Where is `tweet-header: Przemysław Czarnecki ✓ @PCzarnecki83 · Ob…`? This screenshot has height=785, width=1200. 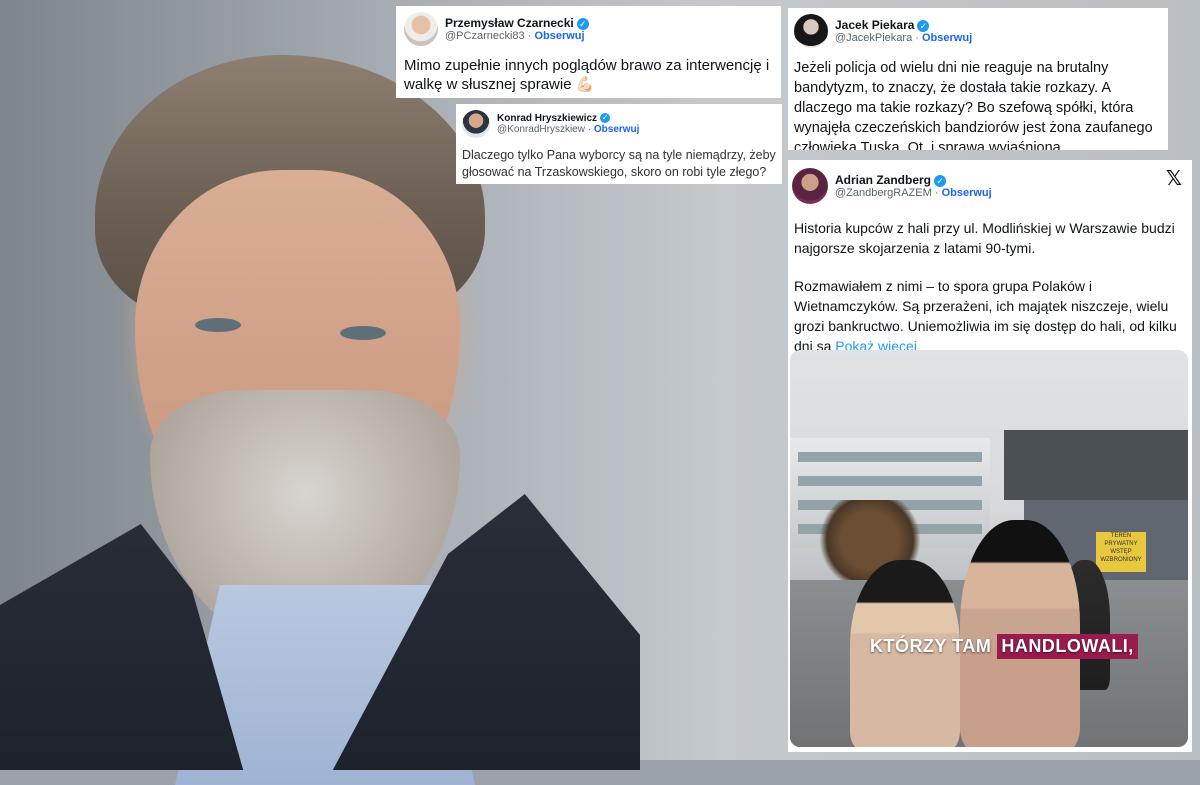 tweet-header: Przemysław Czarnecki ✓ @PCzarnecki83 · Ob… is located at coordinates (588, 29).